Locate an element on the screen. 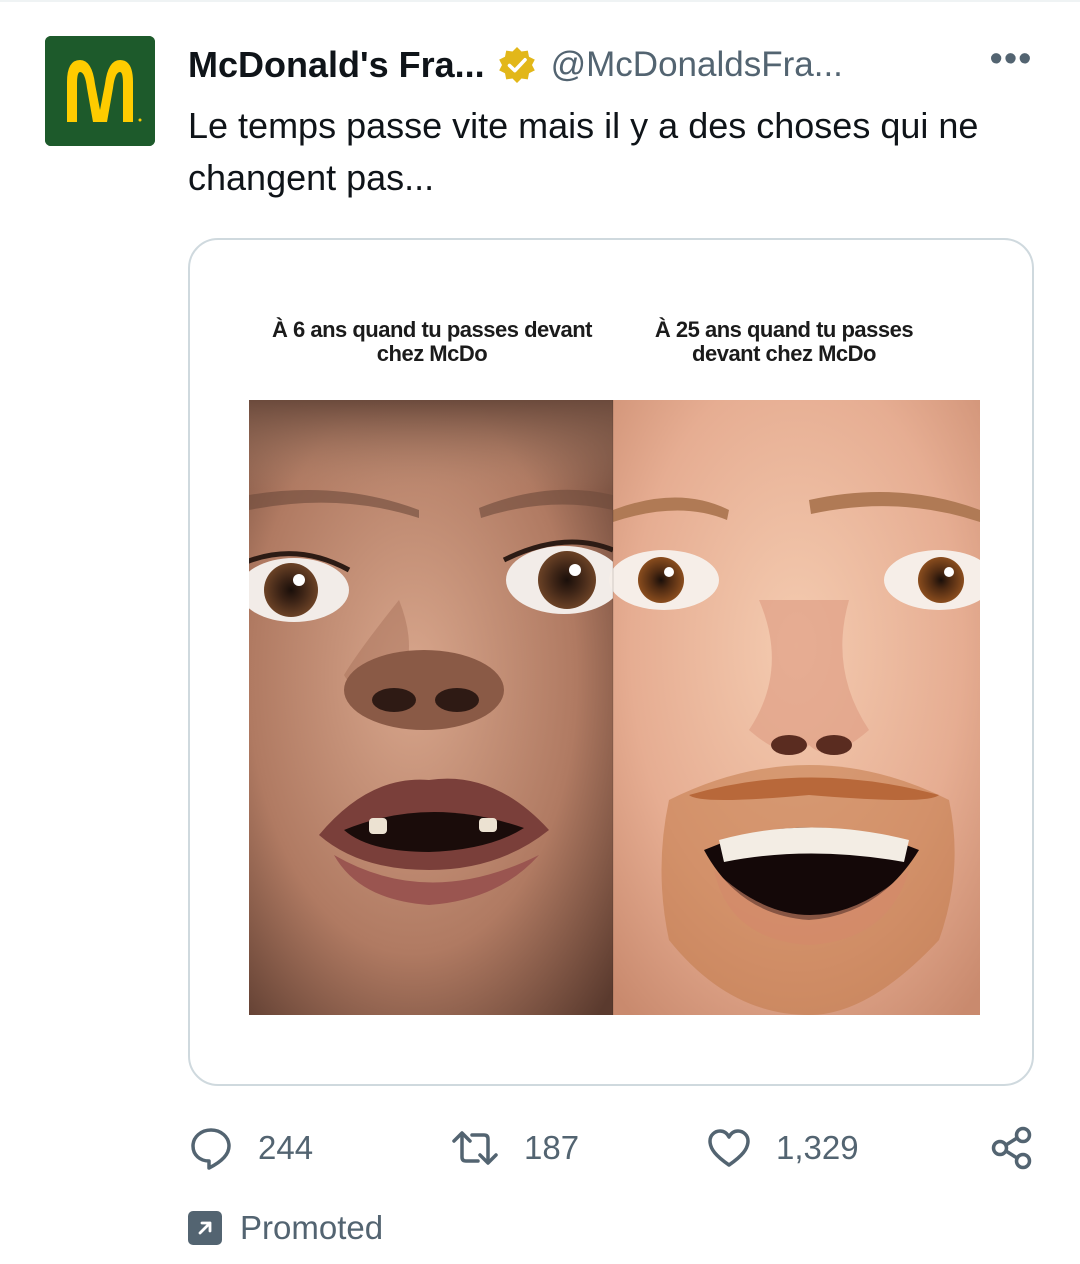 The image size is (1080, 1264). retweet-count: 187 is located at coordinates (552, 1147).